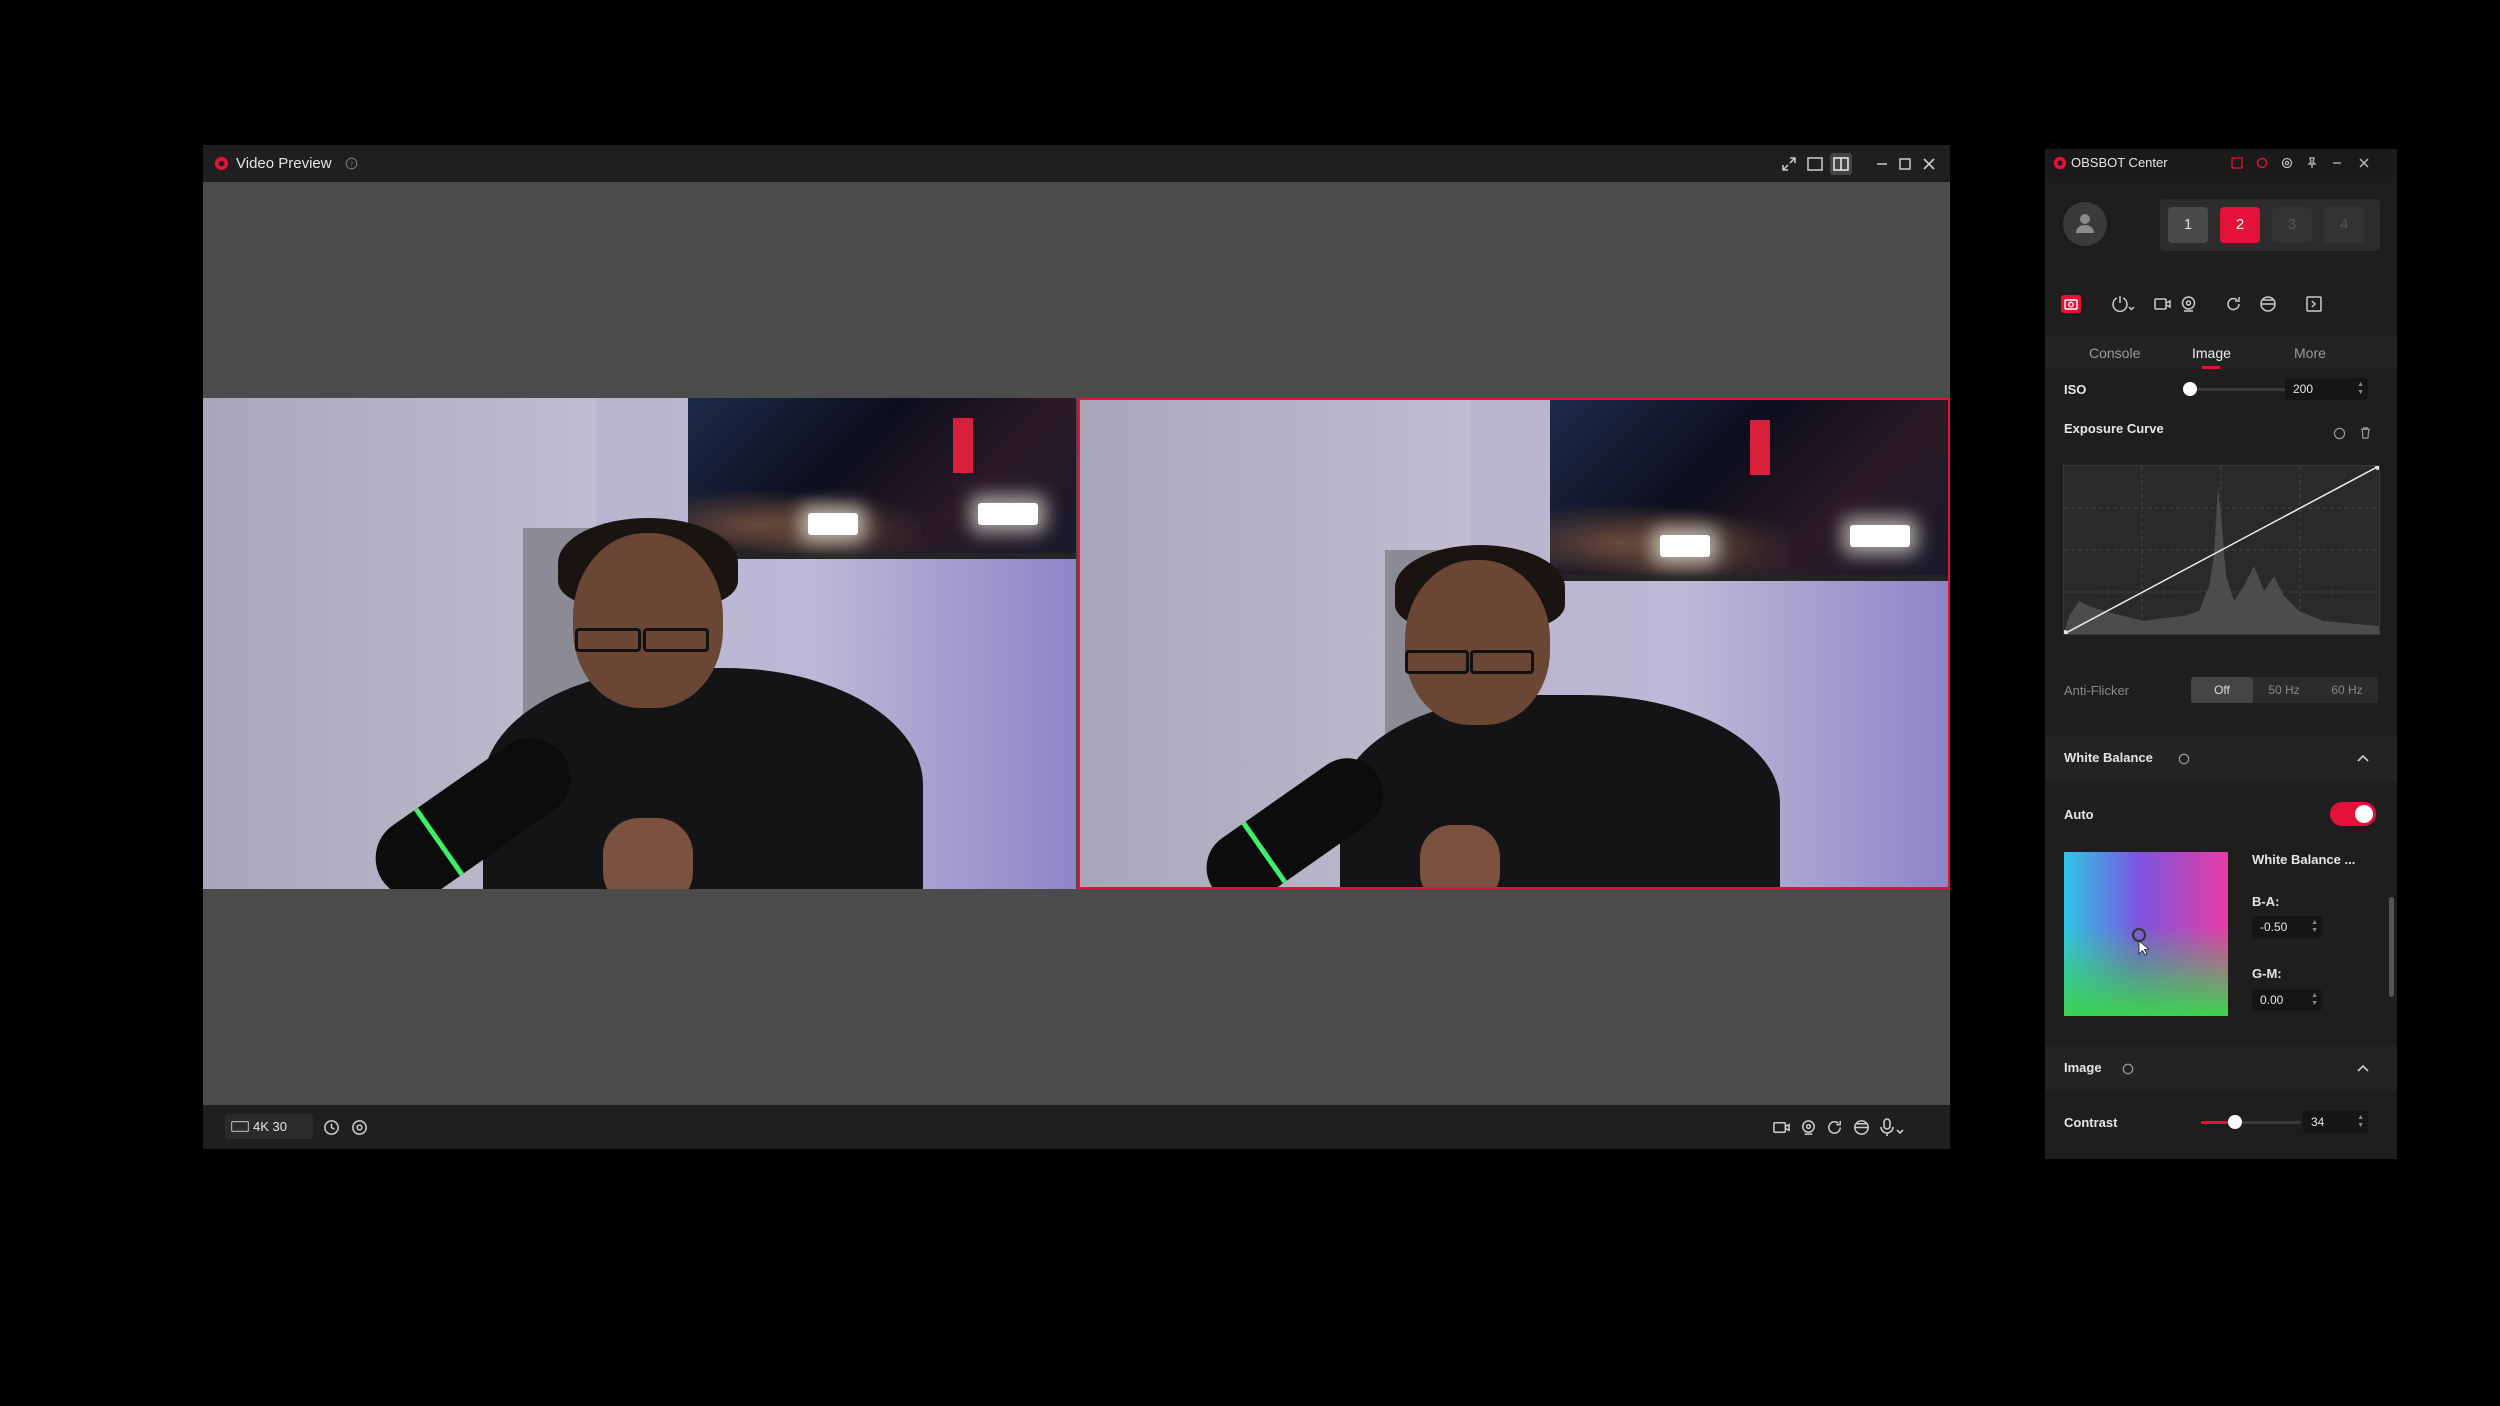  I want to click on window-title: OBSBOT Center, so click(2119, 162).